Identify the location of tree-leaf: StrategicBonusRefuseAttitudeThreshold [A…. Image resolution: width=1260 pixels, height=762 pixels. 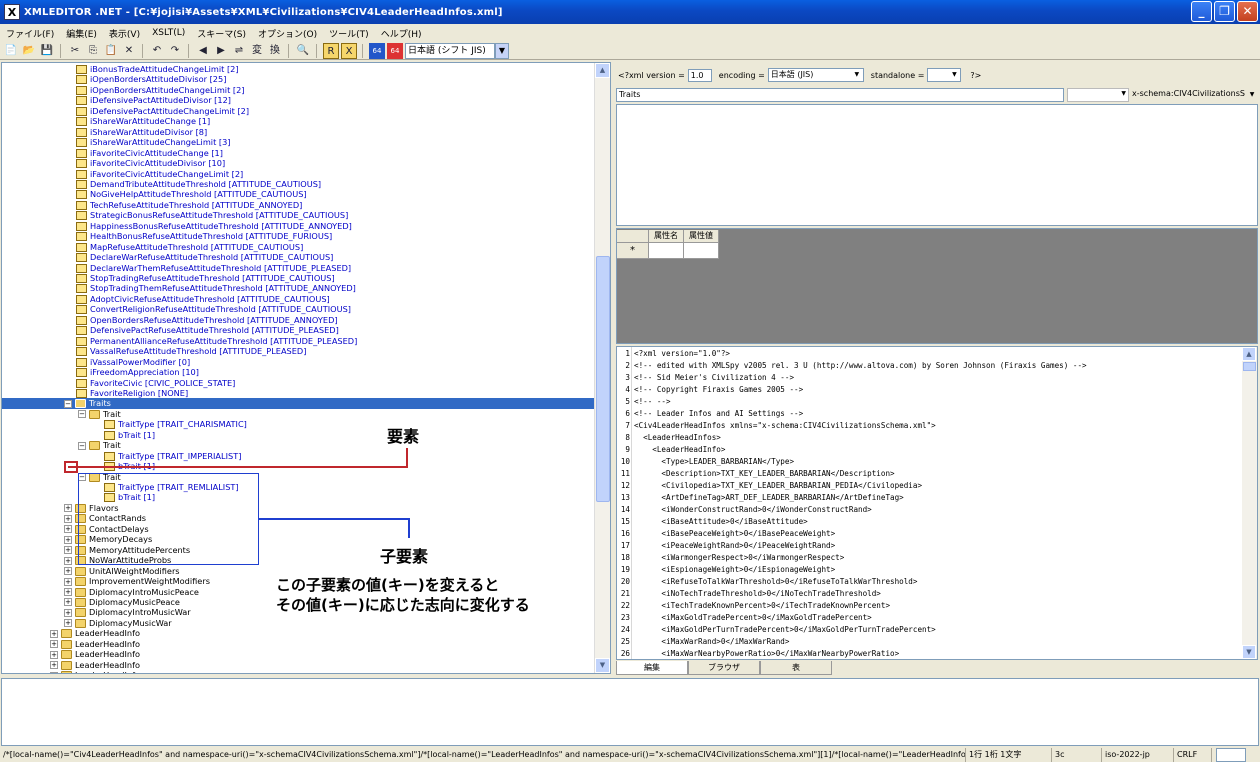
(212, 215).